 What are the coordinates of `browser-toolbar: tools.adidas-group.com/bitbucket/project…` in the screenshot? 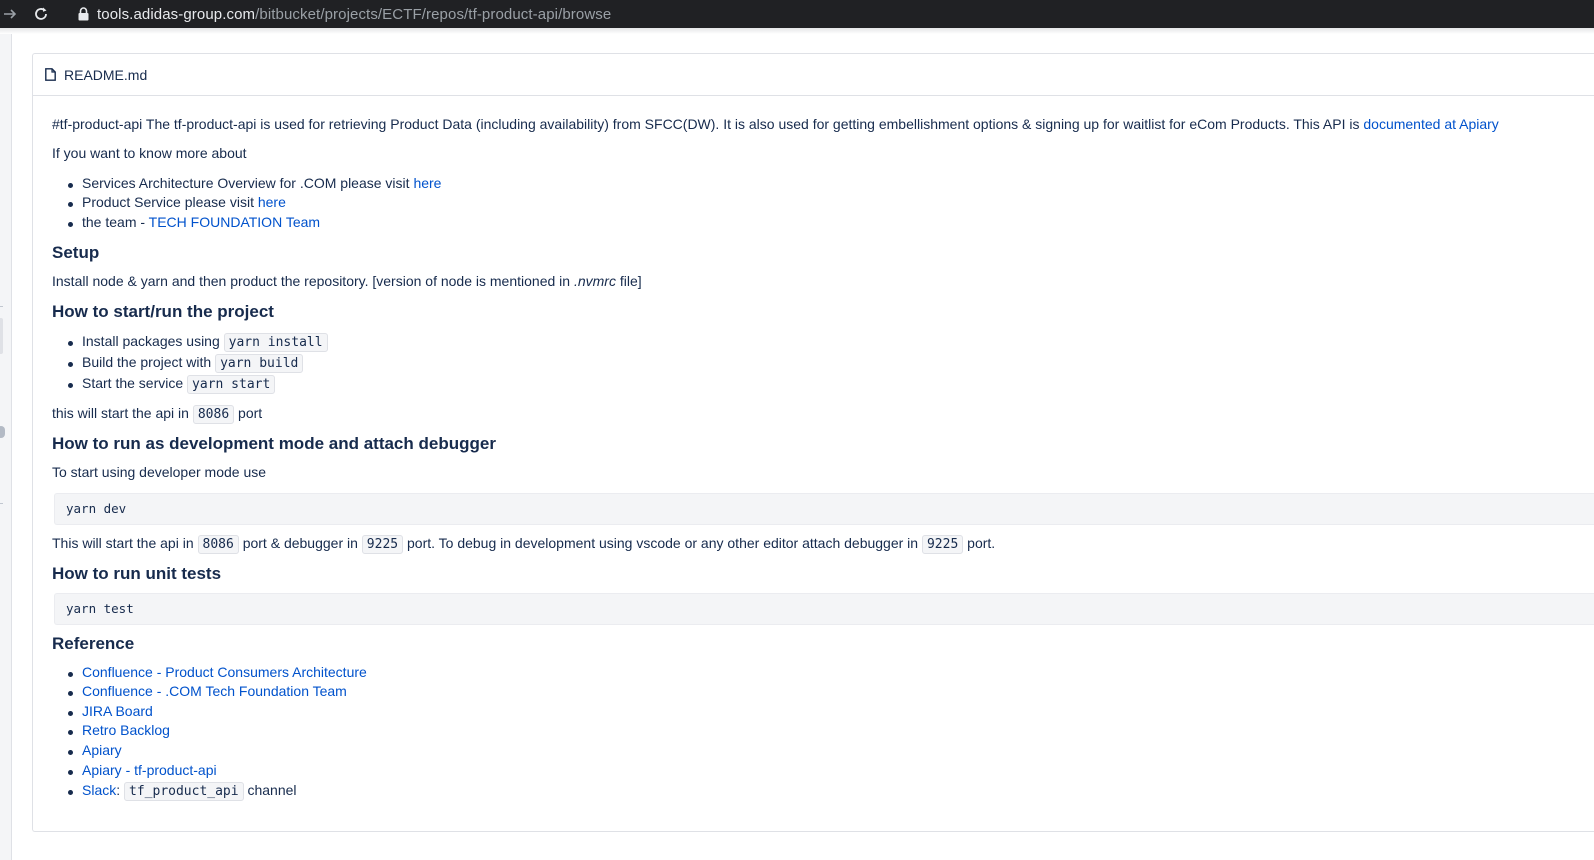 It's located at (797, 14).